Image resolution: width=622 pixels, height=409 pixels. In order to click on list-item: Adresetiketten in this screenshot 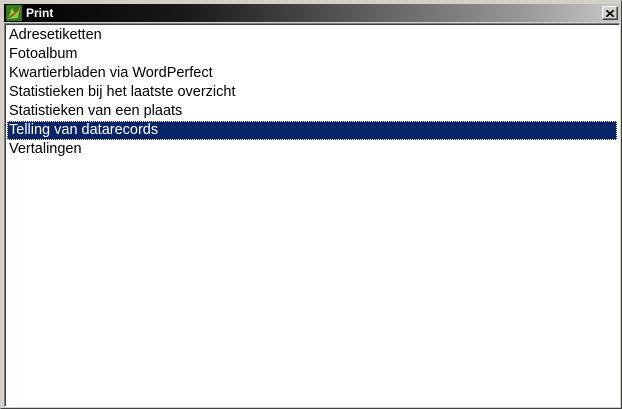, I will do `click(312, 35)`.